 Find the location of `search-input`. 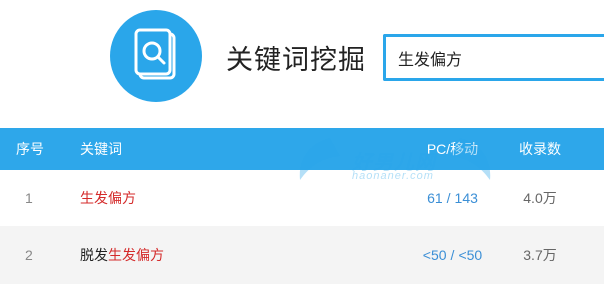

search-input is located at coordinates (501, 58).